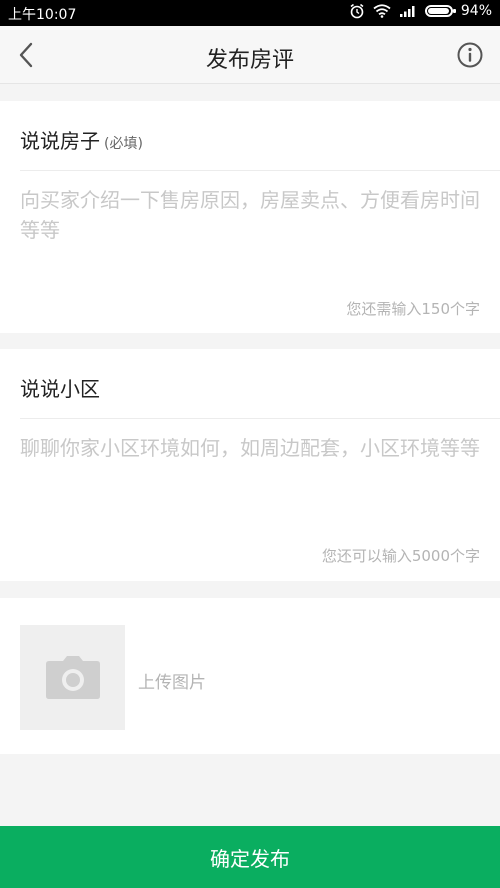 Image resolution: width=500 pixels, height=888 pixels. What do you see at coordinates (250, 448) in the screenshot?
I see `community-review-input: 聊聊你家小区环境如何，如周边配套，小区环境等等` at bounding box center [250, 448].